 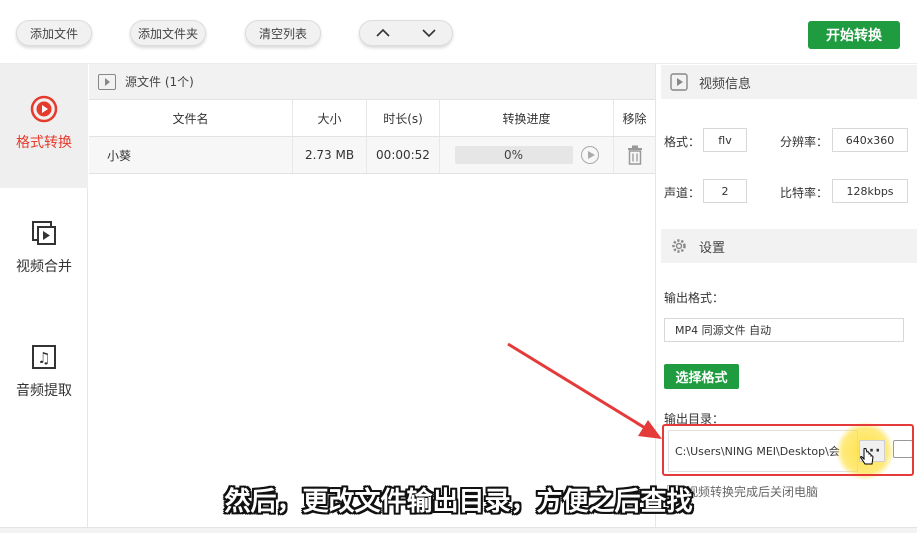 What do you see at coordinates (584, 390) in the screenshot?
I see `annotation-arrow` at bounding box center [584, 390].